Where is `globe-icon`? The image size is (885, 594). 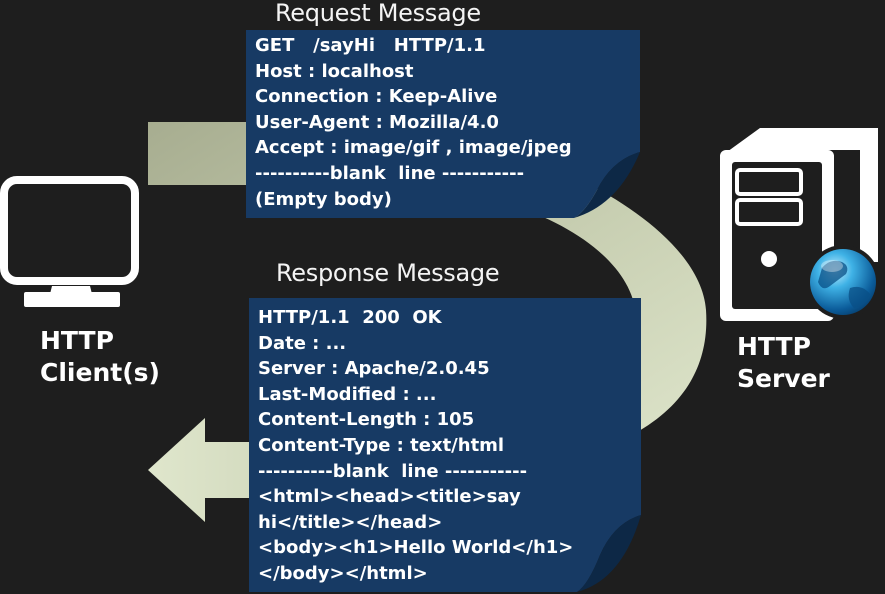 globe-icon is located at coordinates (843, 282).